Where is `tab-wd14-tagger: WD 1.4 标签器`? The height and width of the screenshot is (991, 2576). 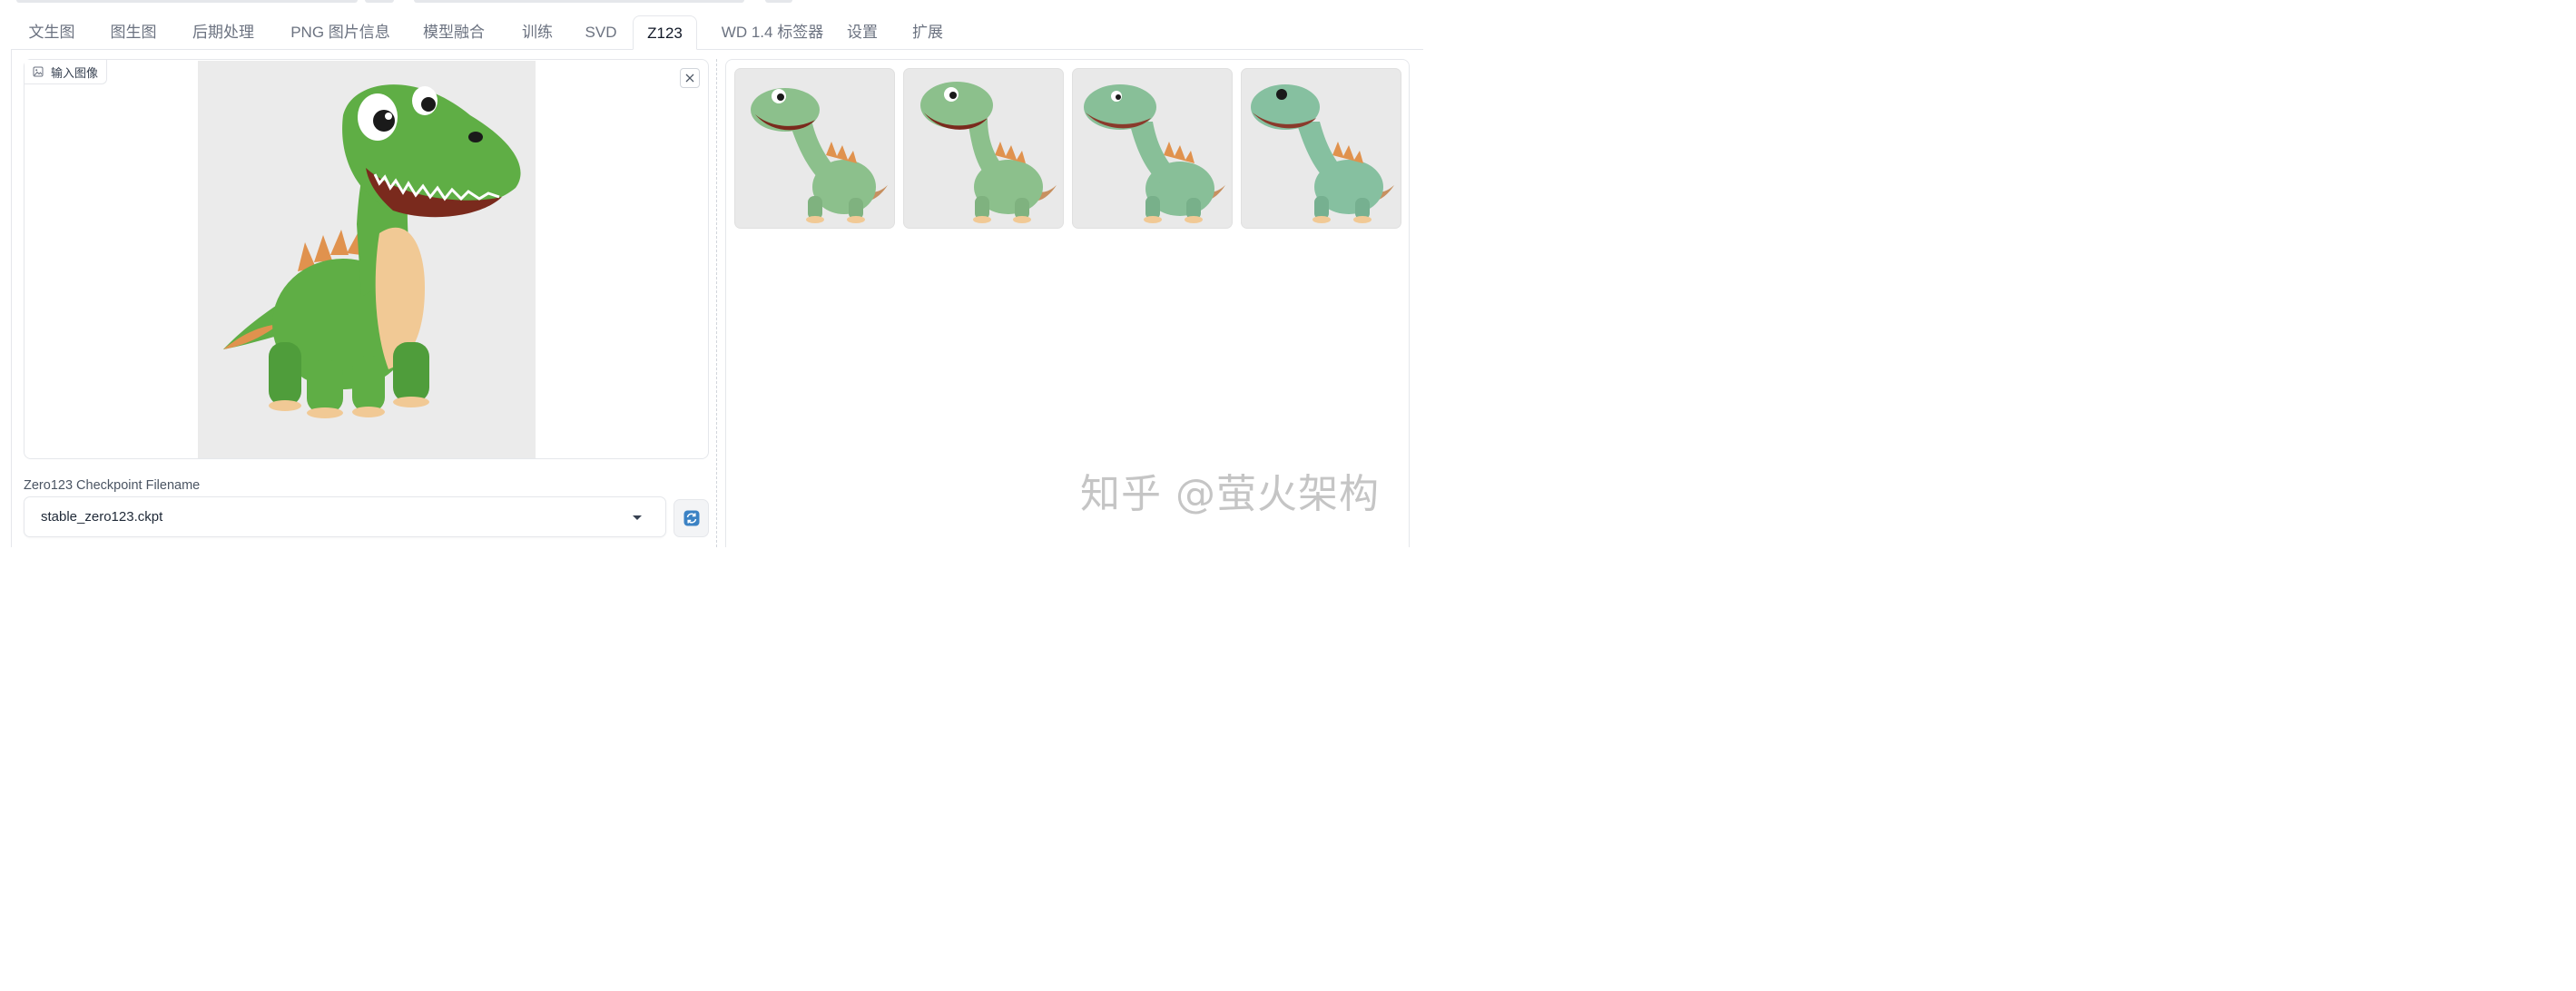 tab-wd14-tagger: WD 1.4 标签器 is located at coordinates (772, 32).